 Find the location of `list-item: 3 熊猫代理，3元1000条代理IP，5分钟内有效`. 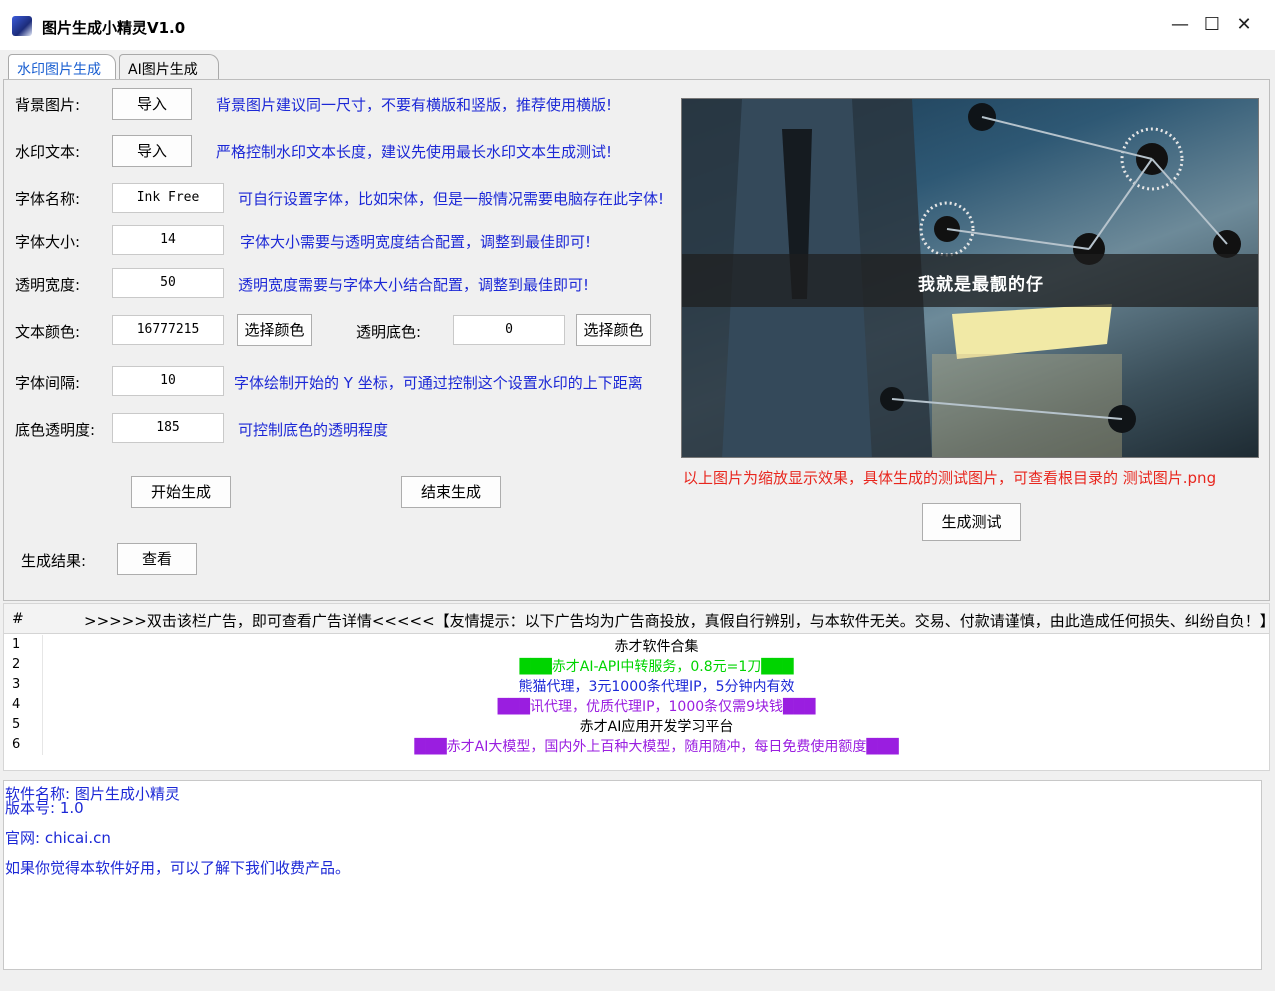

list-item: 3 熊猫代理，3元1000条代理IP，5分钟内有效 is located at coordinates (636, 685).